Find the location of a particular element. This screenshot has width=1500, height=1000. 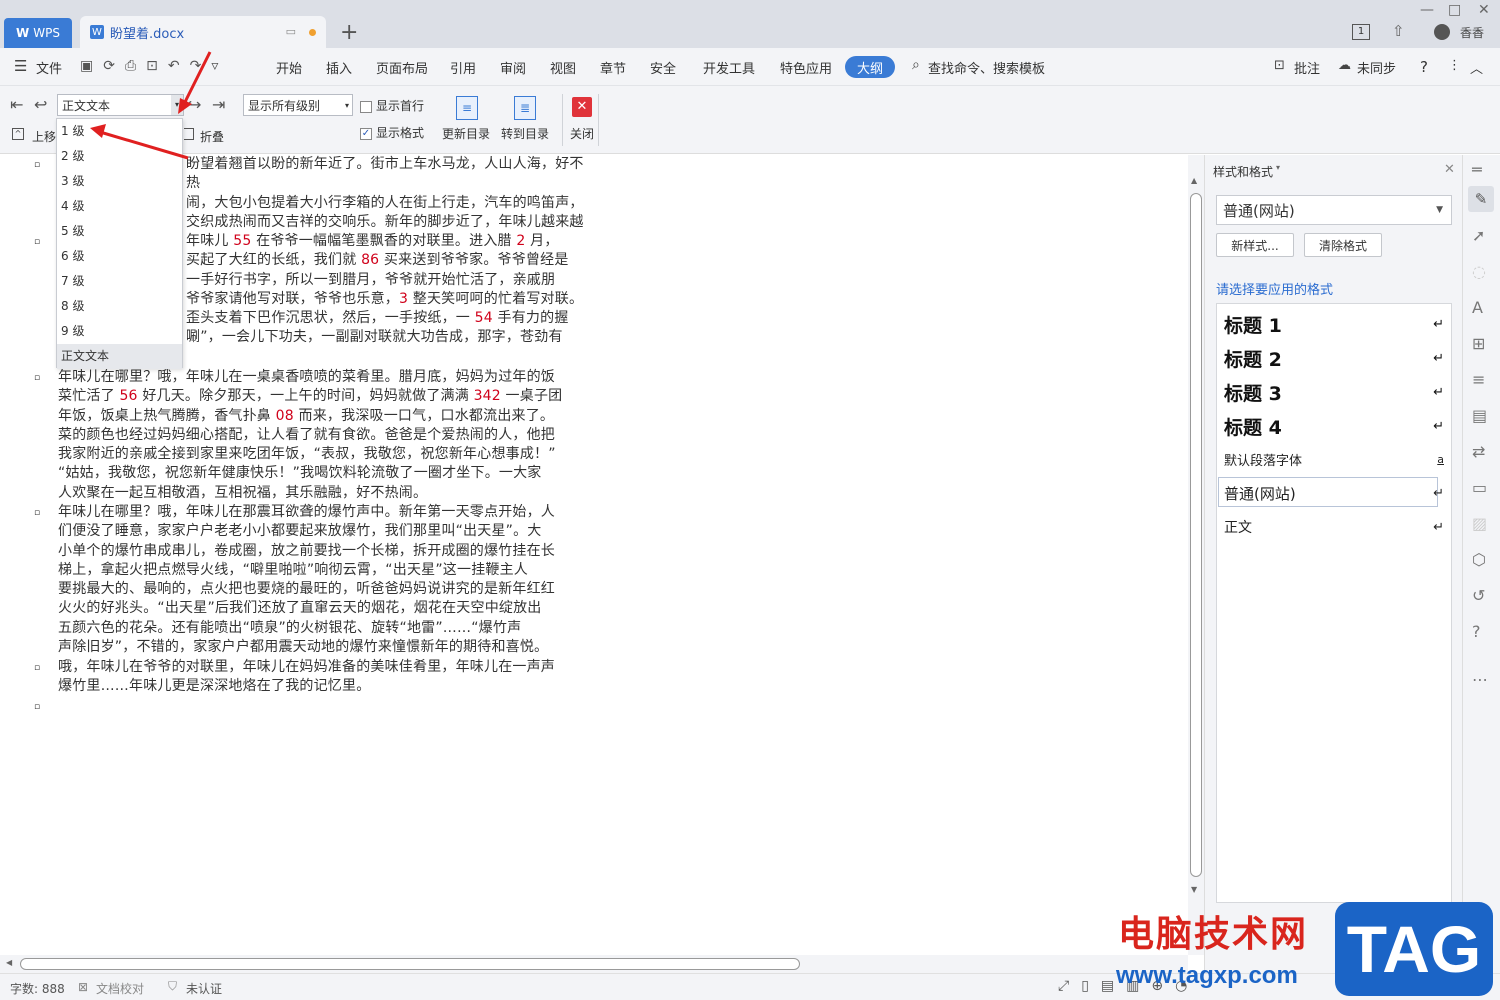

level-option-7: 7 级 is located at coordinates (119, 281).